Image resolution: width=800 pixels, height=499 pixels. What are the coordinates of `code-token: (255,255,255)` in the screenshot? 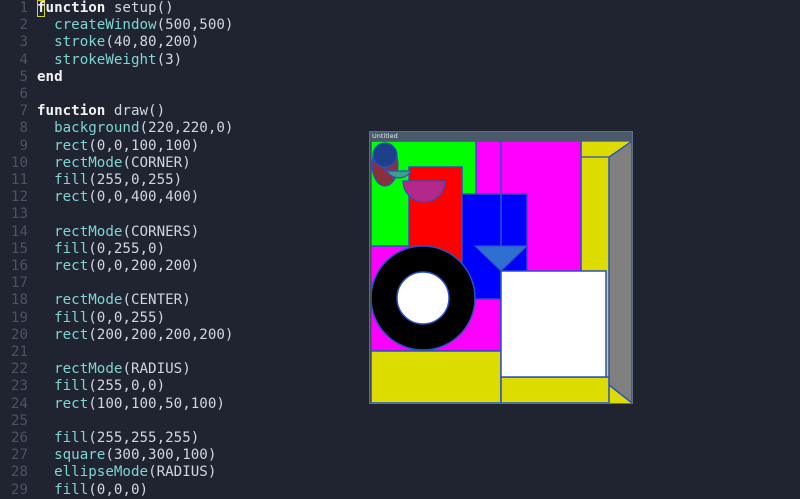 It's located at (144, 438).